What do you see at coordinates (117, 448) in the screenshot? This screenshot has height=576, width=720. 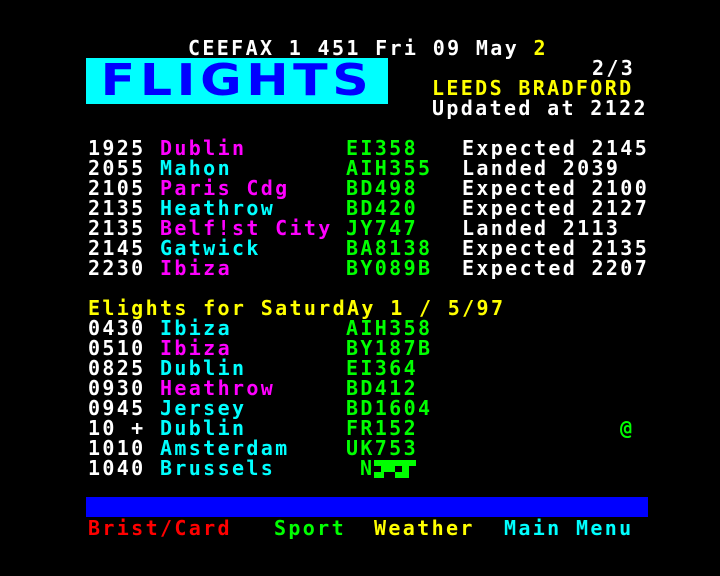 I see `flight-time: 1010` at bounding box center [117, 448].